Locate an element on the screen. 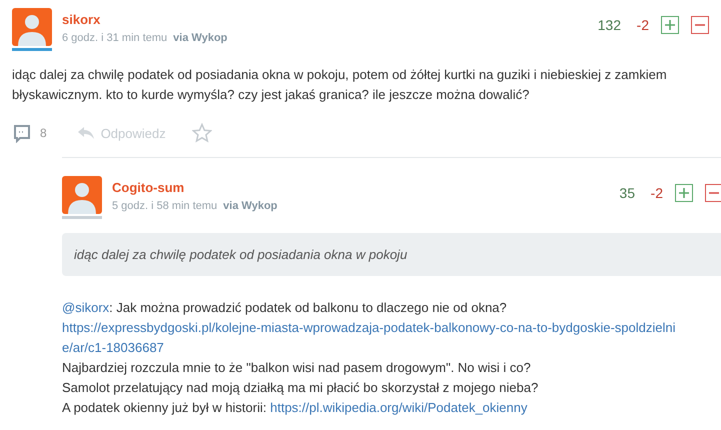 The width and height of the screenshot is (721, 430). comment-line: A podatek okienny już był w historii: https://pl.wikipedia.org/wiki/Podatek_okienny is located at coordinates (295, 408).